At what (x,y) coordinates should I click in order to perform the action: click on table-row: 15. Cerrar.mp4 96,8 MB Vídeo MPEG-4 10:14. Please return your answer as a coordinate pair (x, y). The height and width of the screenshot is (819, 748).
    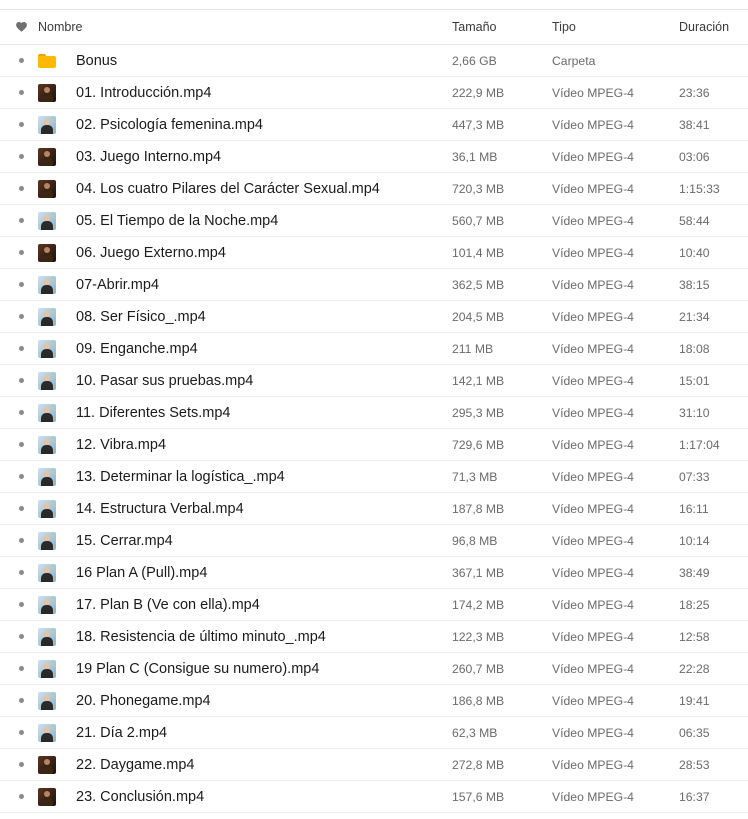
    Looking at the image, I should click on (374, 541).